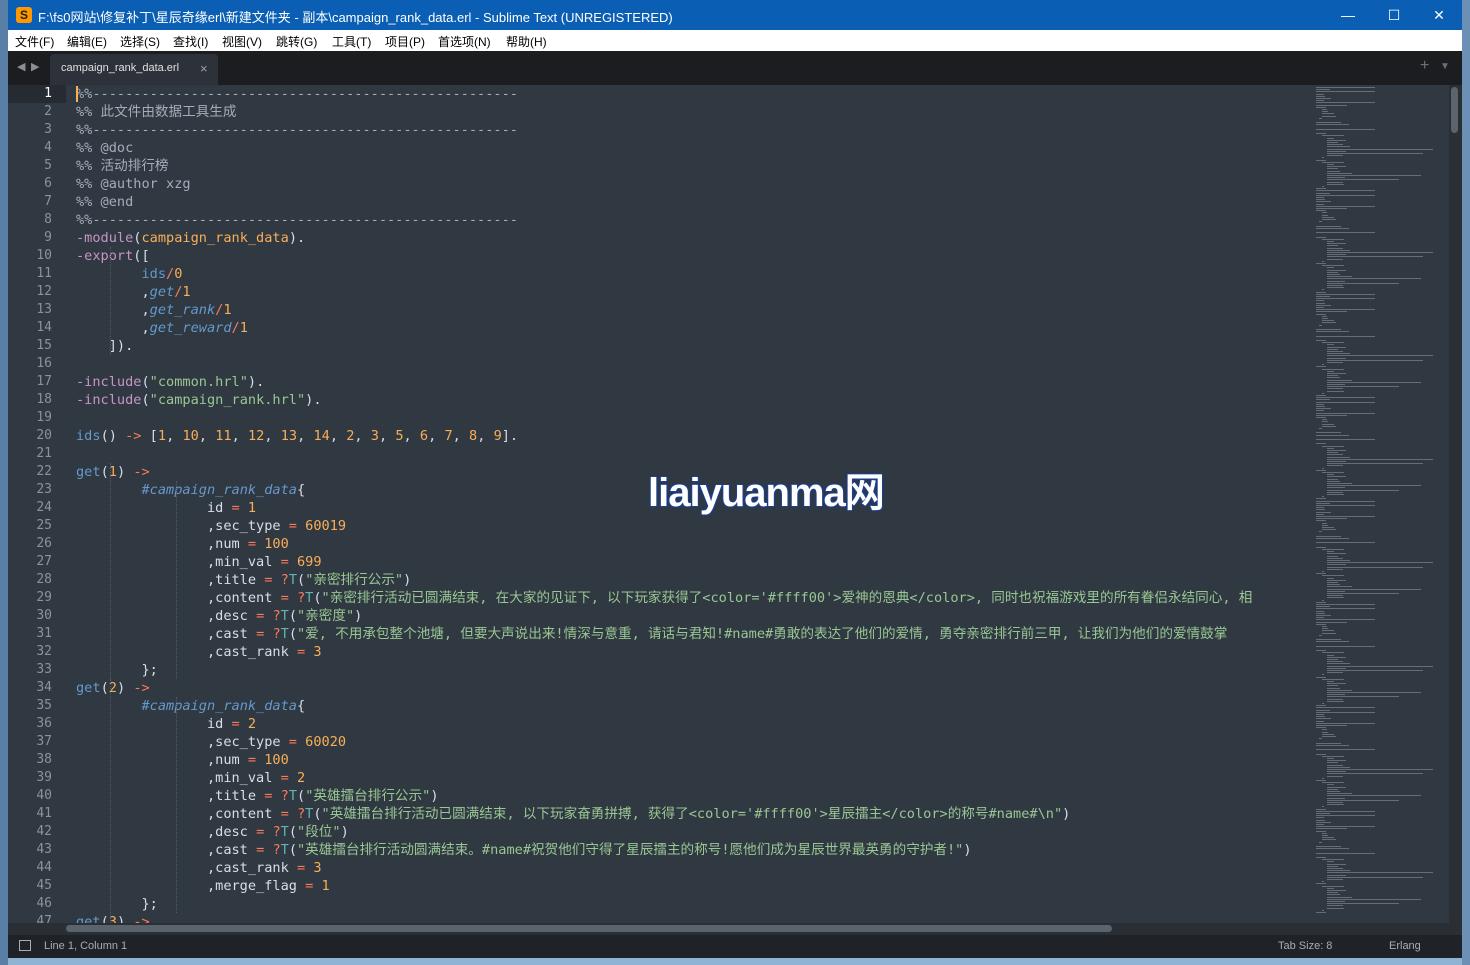 This screenshot has height=965, width=1470. I want to click on code-token: 1, so click(325, 886).